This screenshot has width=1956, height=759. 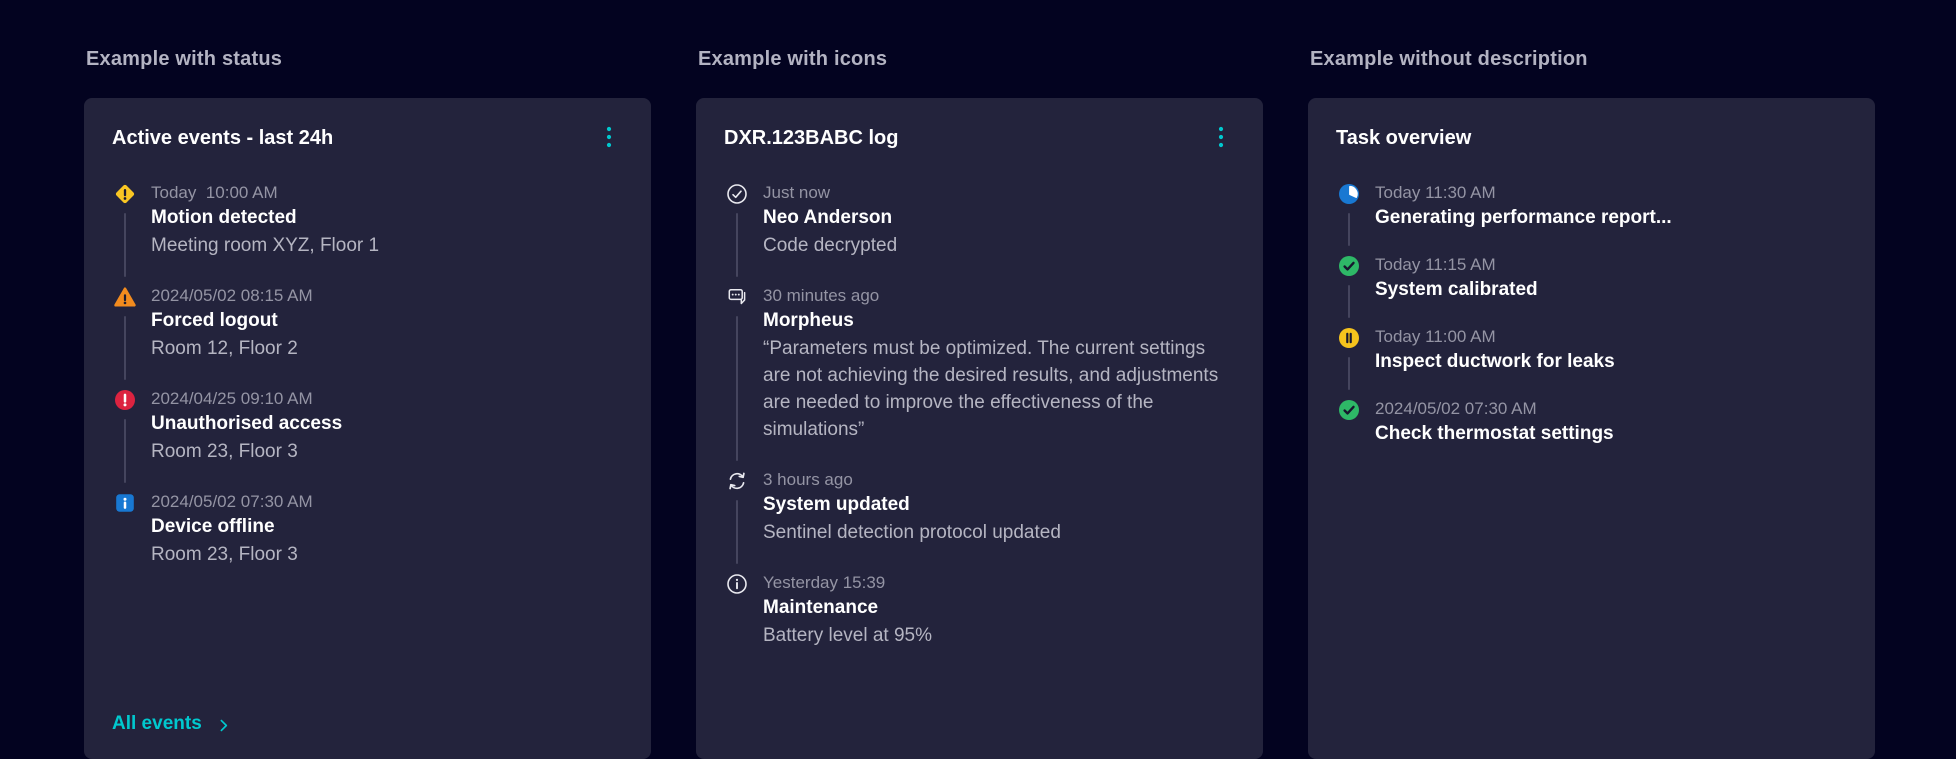 I want to click on event-title: Morpheus, so click(x=808, y=320).